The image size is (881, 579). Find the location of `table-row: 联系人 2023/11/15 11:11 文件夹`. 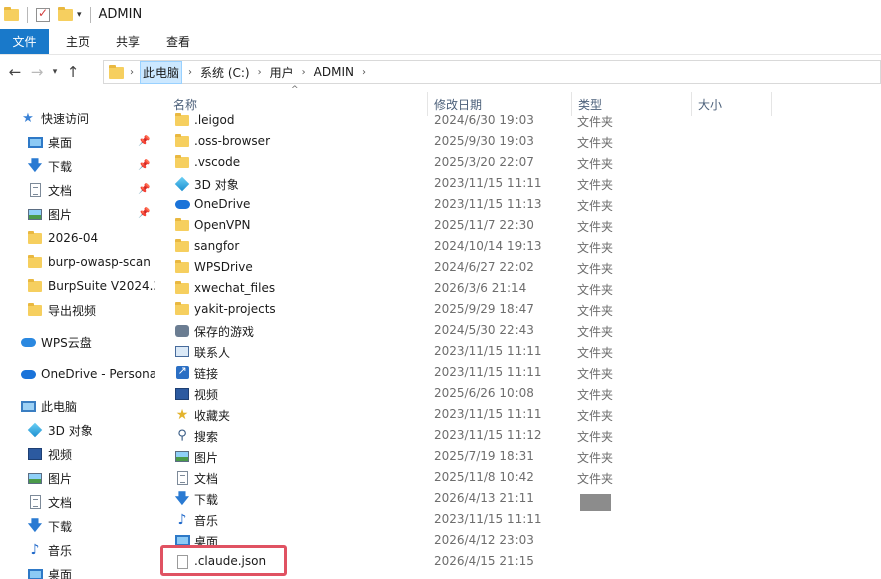

table-row: 联系人 2023/11/15 11:11 文件夹 is located at coordinates (520, 351).